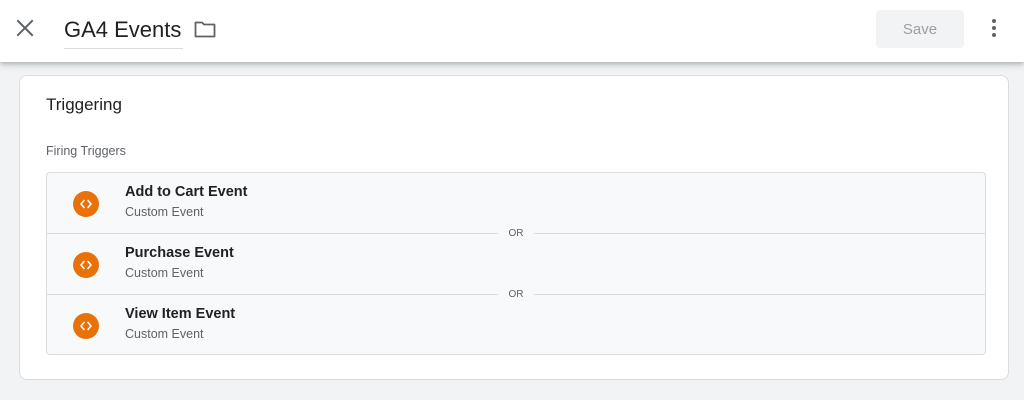  I want to click on tag-title-field: GA4 Events, so click(124, 31).